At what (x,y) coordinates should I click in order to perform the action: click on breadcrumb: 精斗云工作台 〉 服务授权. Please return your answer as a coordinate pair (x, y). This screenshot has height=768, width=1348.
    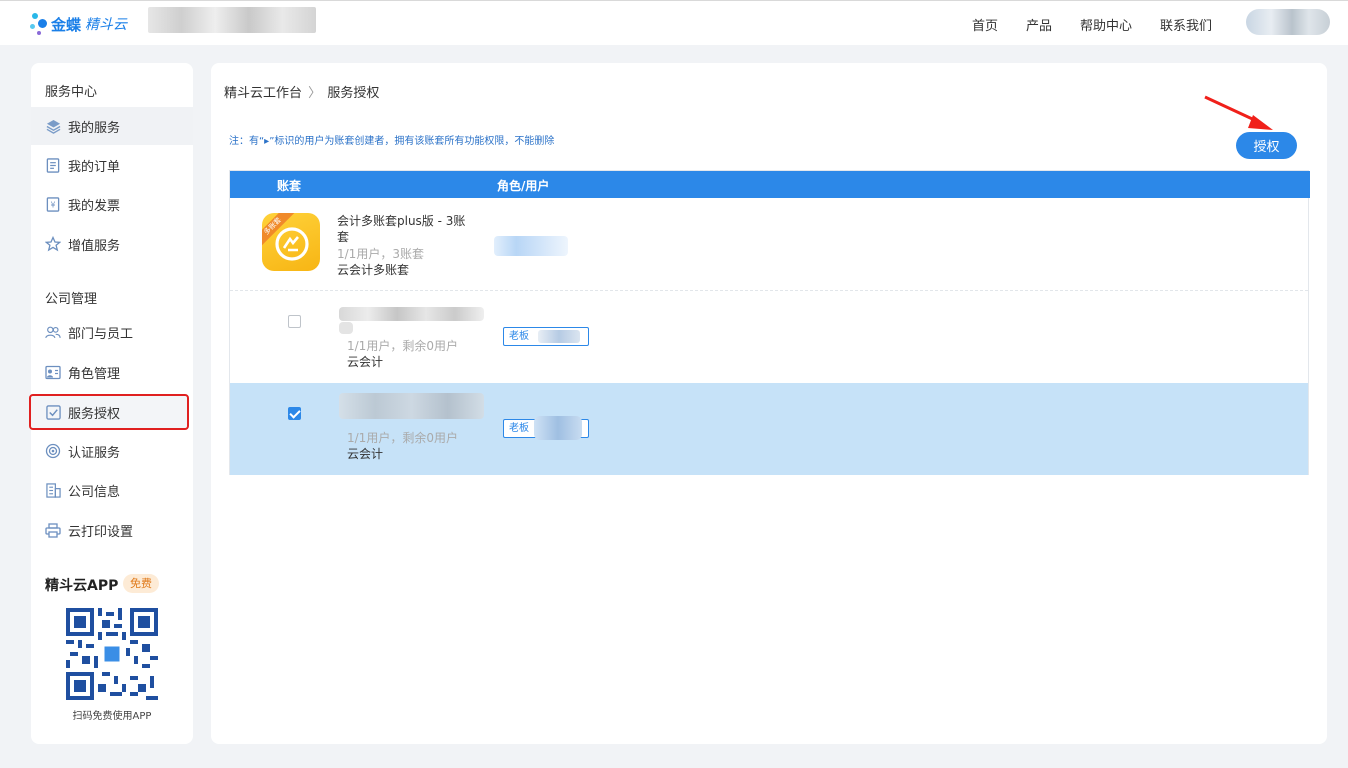
    Looking at the image, I should click on (301, 91).